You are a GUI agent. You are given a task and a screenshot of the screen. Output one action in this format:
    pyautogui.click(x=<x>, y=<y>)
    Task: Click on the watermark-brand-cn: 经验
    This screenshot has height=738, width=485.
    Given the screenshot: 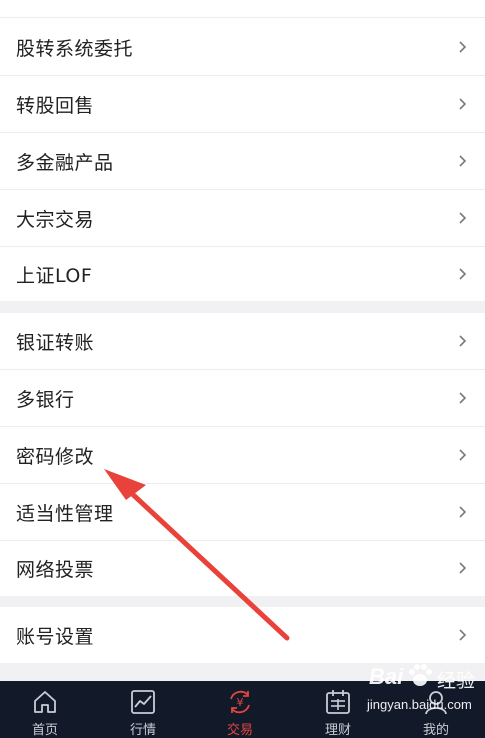 What is the action you would take?
    pyautogui.click(x=456, y=681)
    